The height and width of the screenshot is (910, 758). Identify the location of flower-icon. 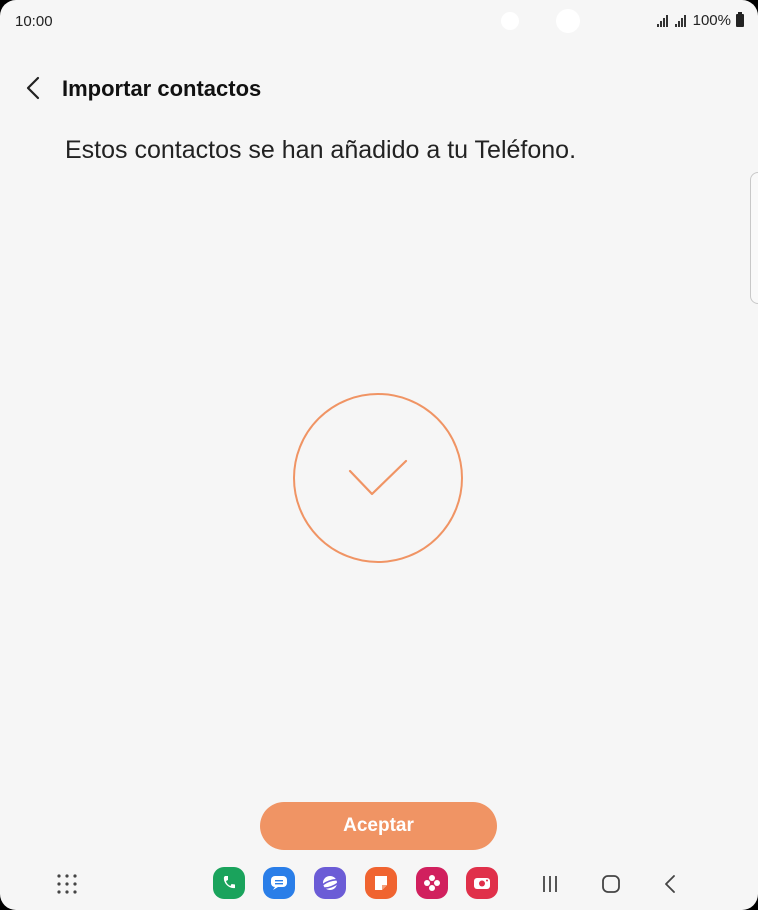
(432, 883).